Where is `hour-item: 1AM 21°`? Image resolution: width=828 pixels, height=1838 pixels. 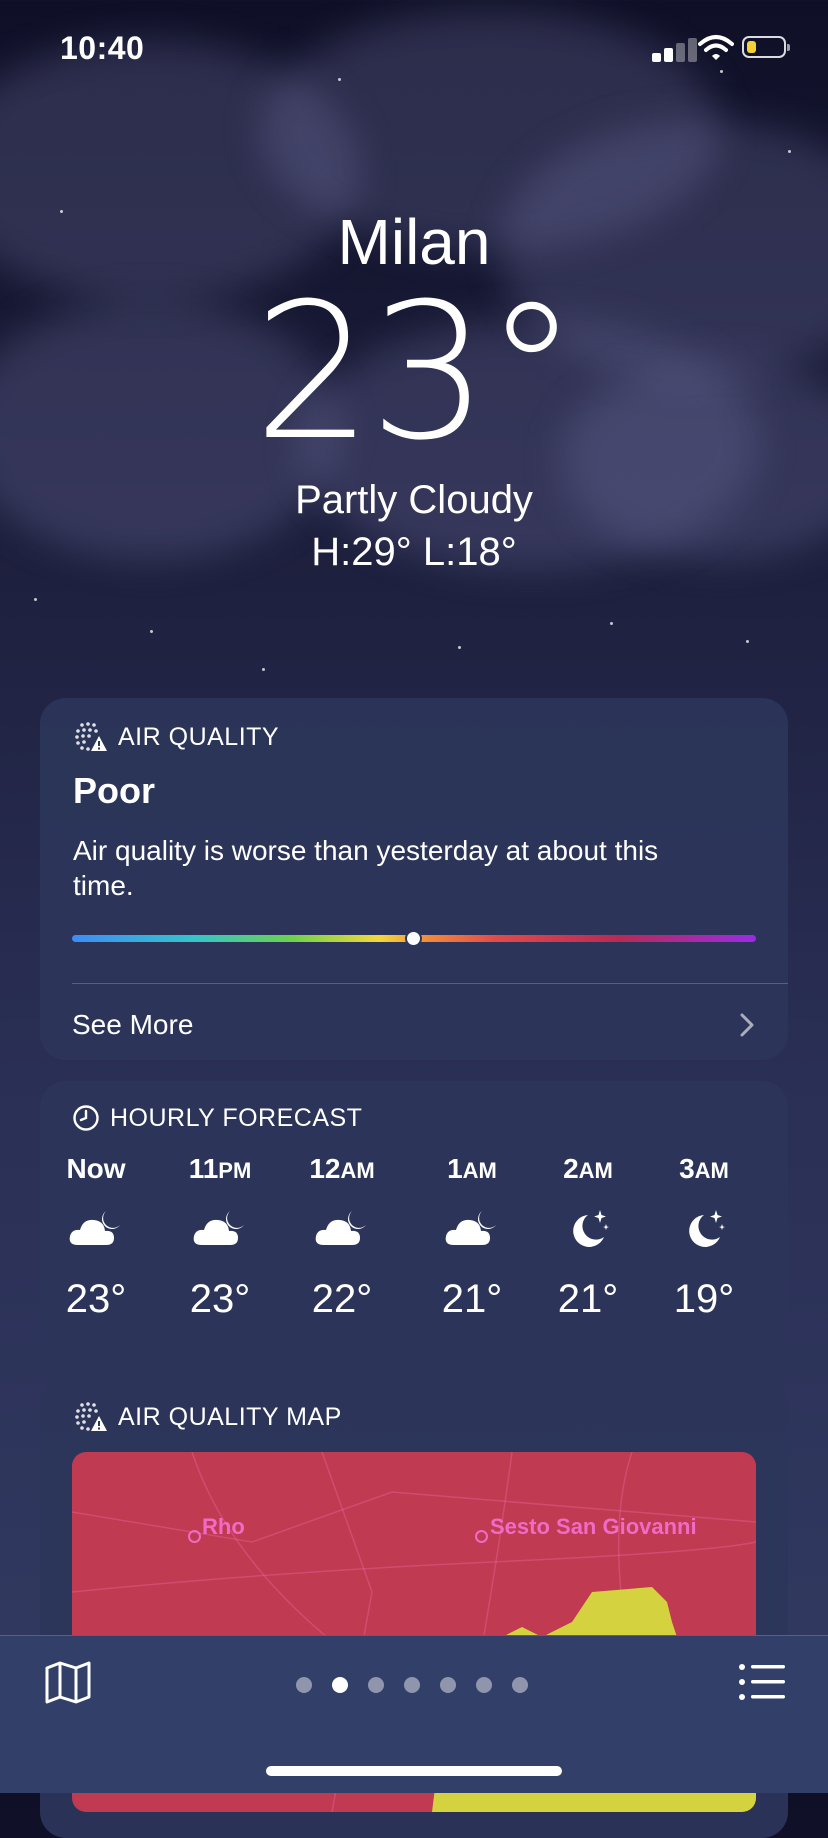
hour-item: 1AM 21° is located at coordinates (472, 1239).